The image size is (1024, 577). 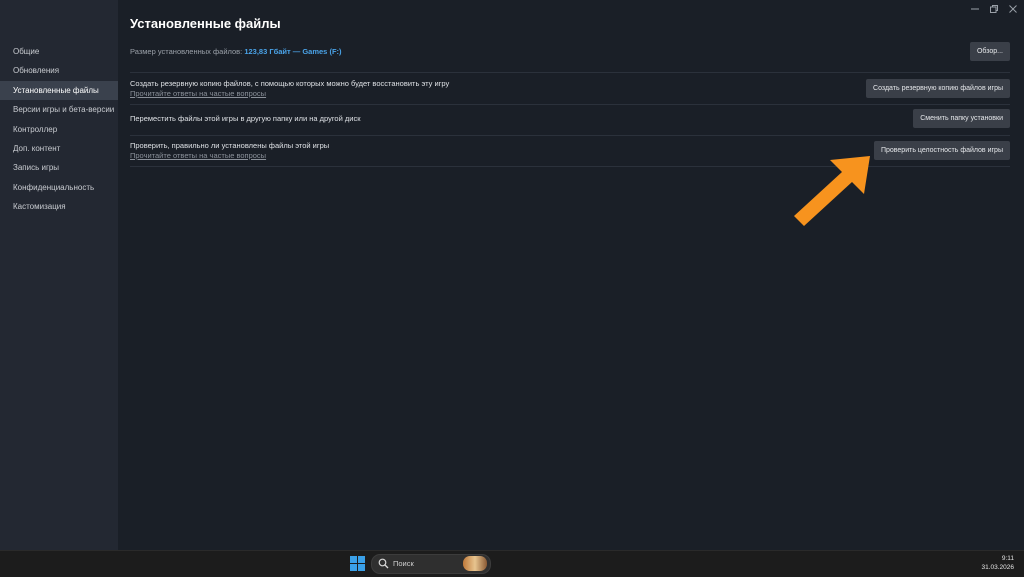 I want to click on search-placeholder: Поиск, so click(x=403, y=563).